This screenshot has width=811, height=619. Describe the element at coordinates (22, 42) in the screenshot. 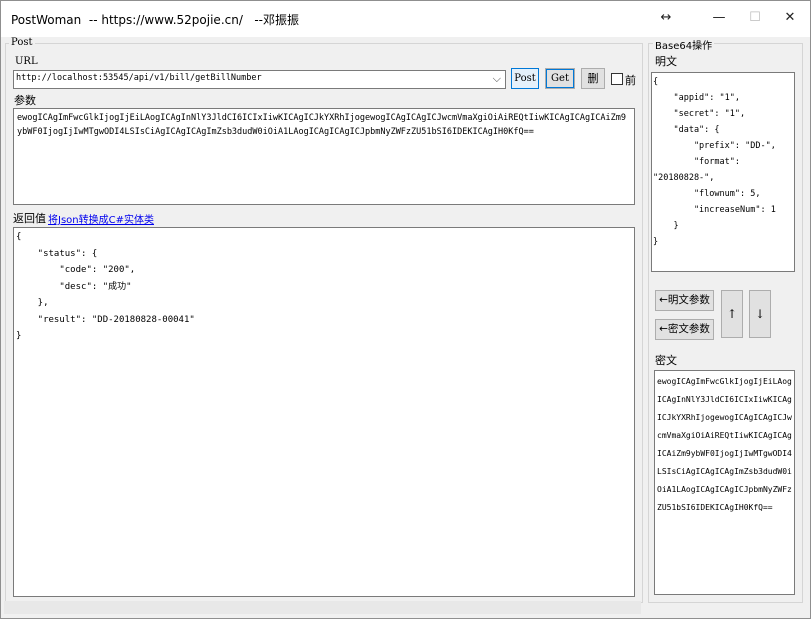

I see `post-group-label: Post` at that location.